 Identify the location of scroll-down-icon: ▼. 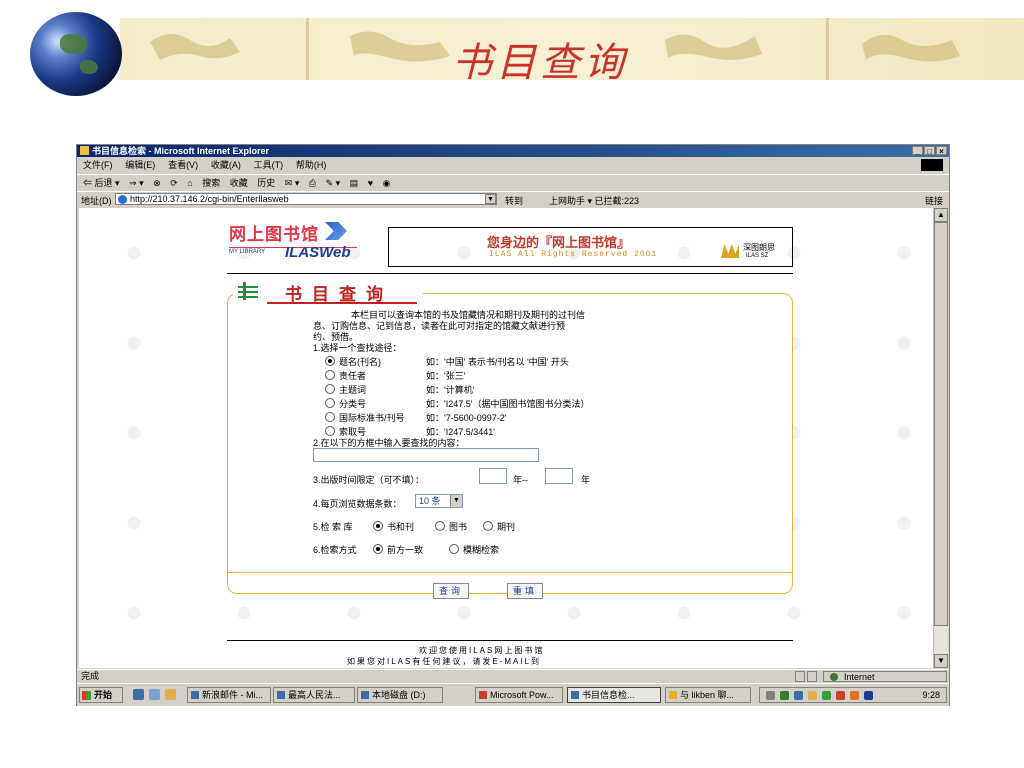
(941, 661).